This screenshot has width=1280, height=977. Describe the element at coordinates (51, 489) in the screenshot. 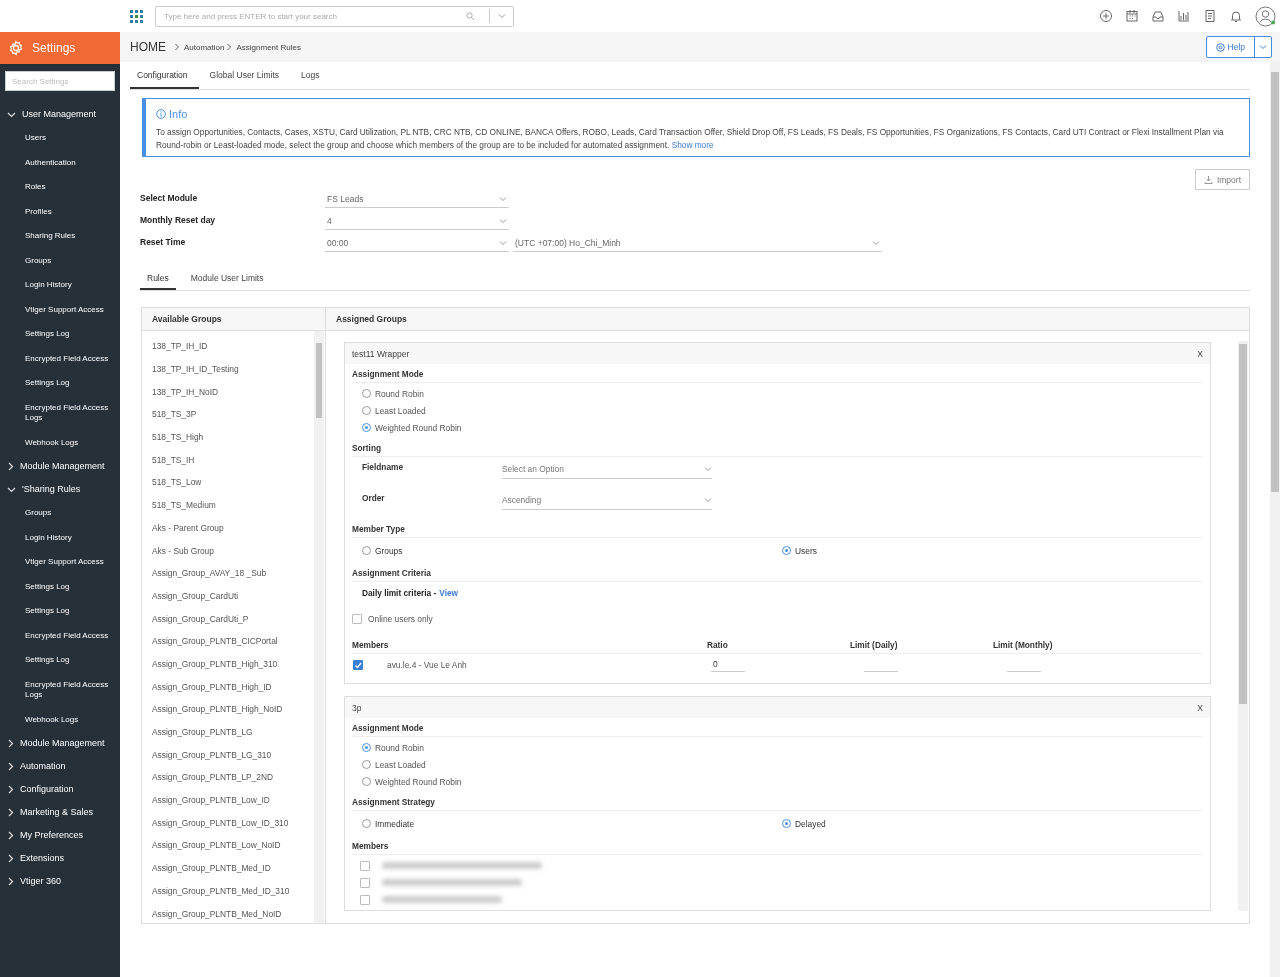

I see `sidebar-section-label: 'Sharing Rules` at that location.